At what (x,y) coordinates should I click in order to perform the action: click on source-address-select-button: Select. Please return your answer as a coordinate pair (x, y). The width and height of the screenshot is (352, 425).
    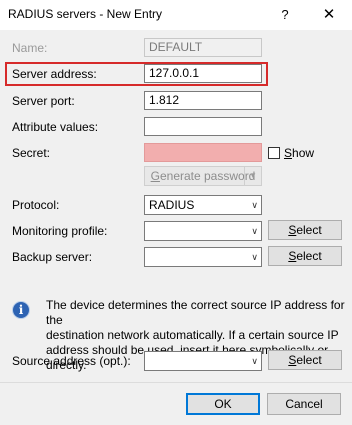
    Looking at the image, I should click on (305, 360).